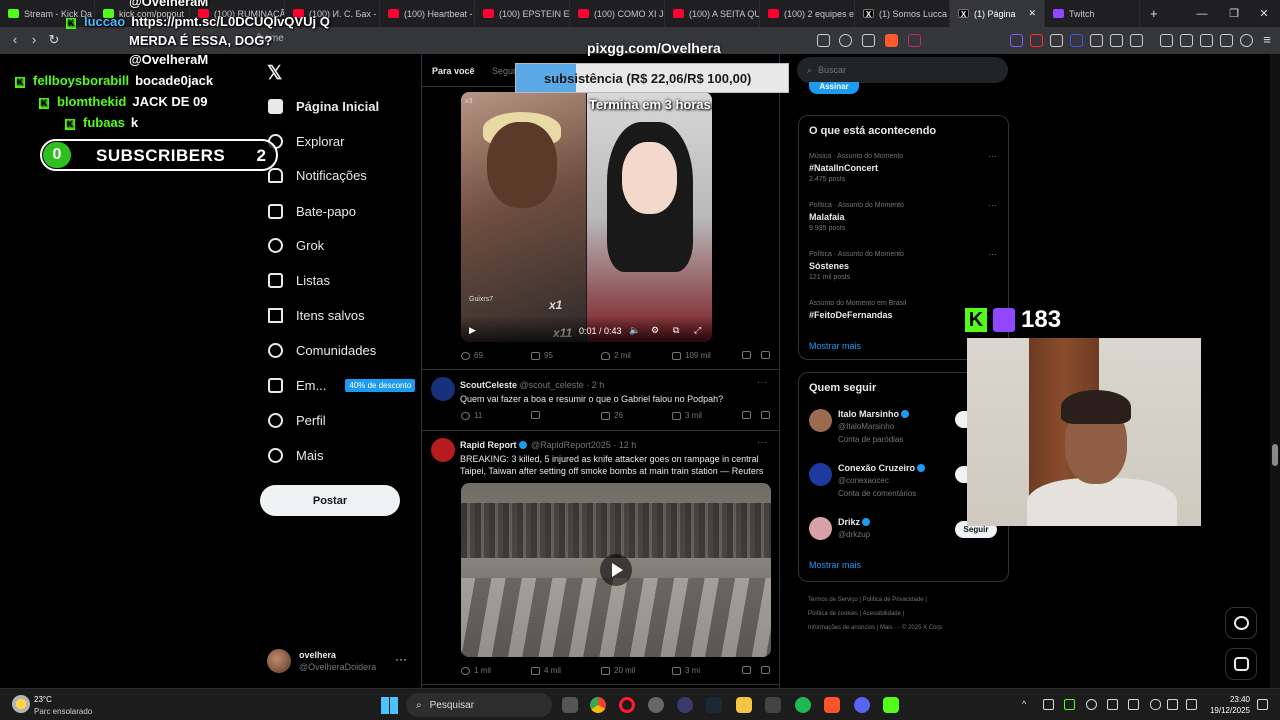 Image resolution: width=1280 pixels, height=720 pixels. What do you see at coordinates (479, 705) in the screenshot?
I see `taskbar-search: ⌕ Pesquisar` at bounding box center [479, 705].